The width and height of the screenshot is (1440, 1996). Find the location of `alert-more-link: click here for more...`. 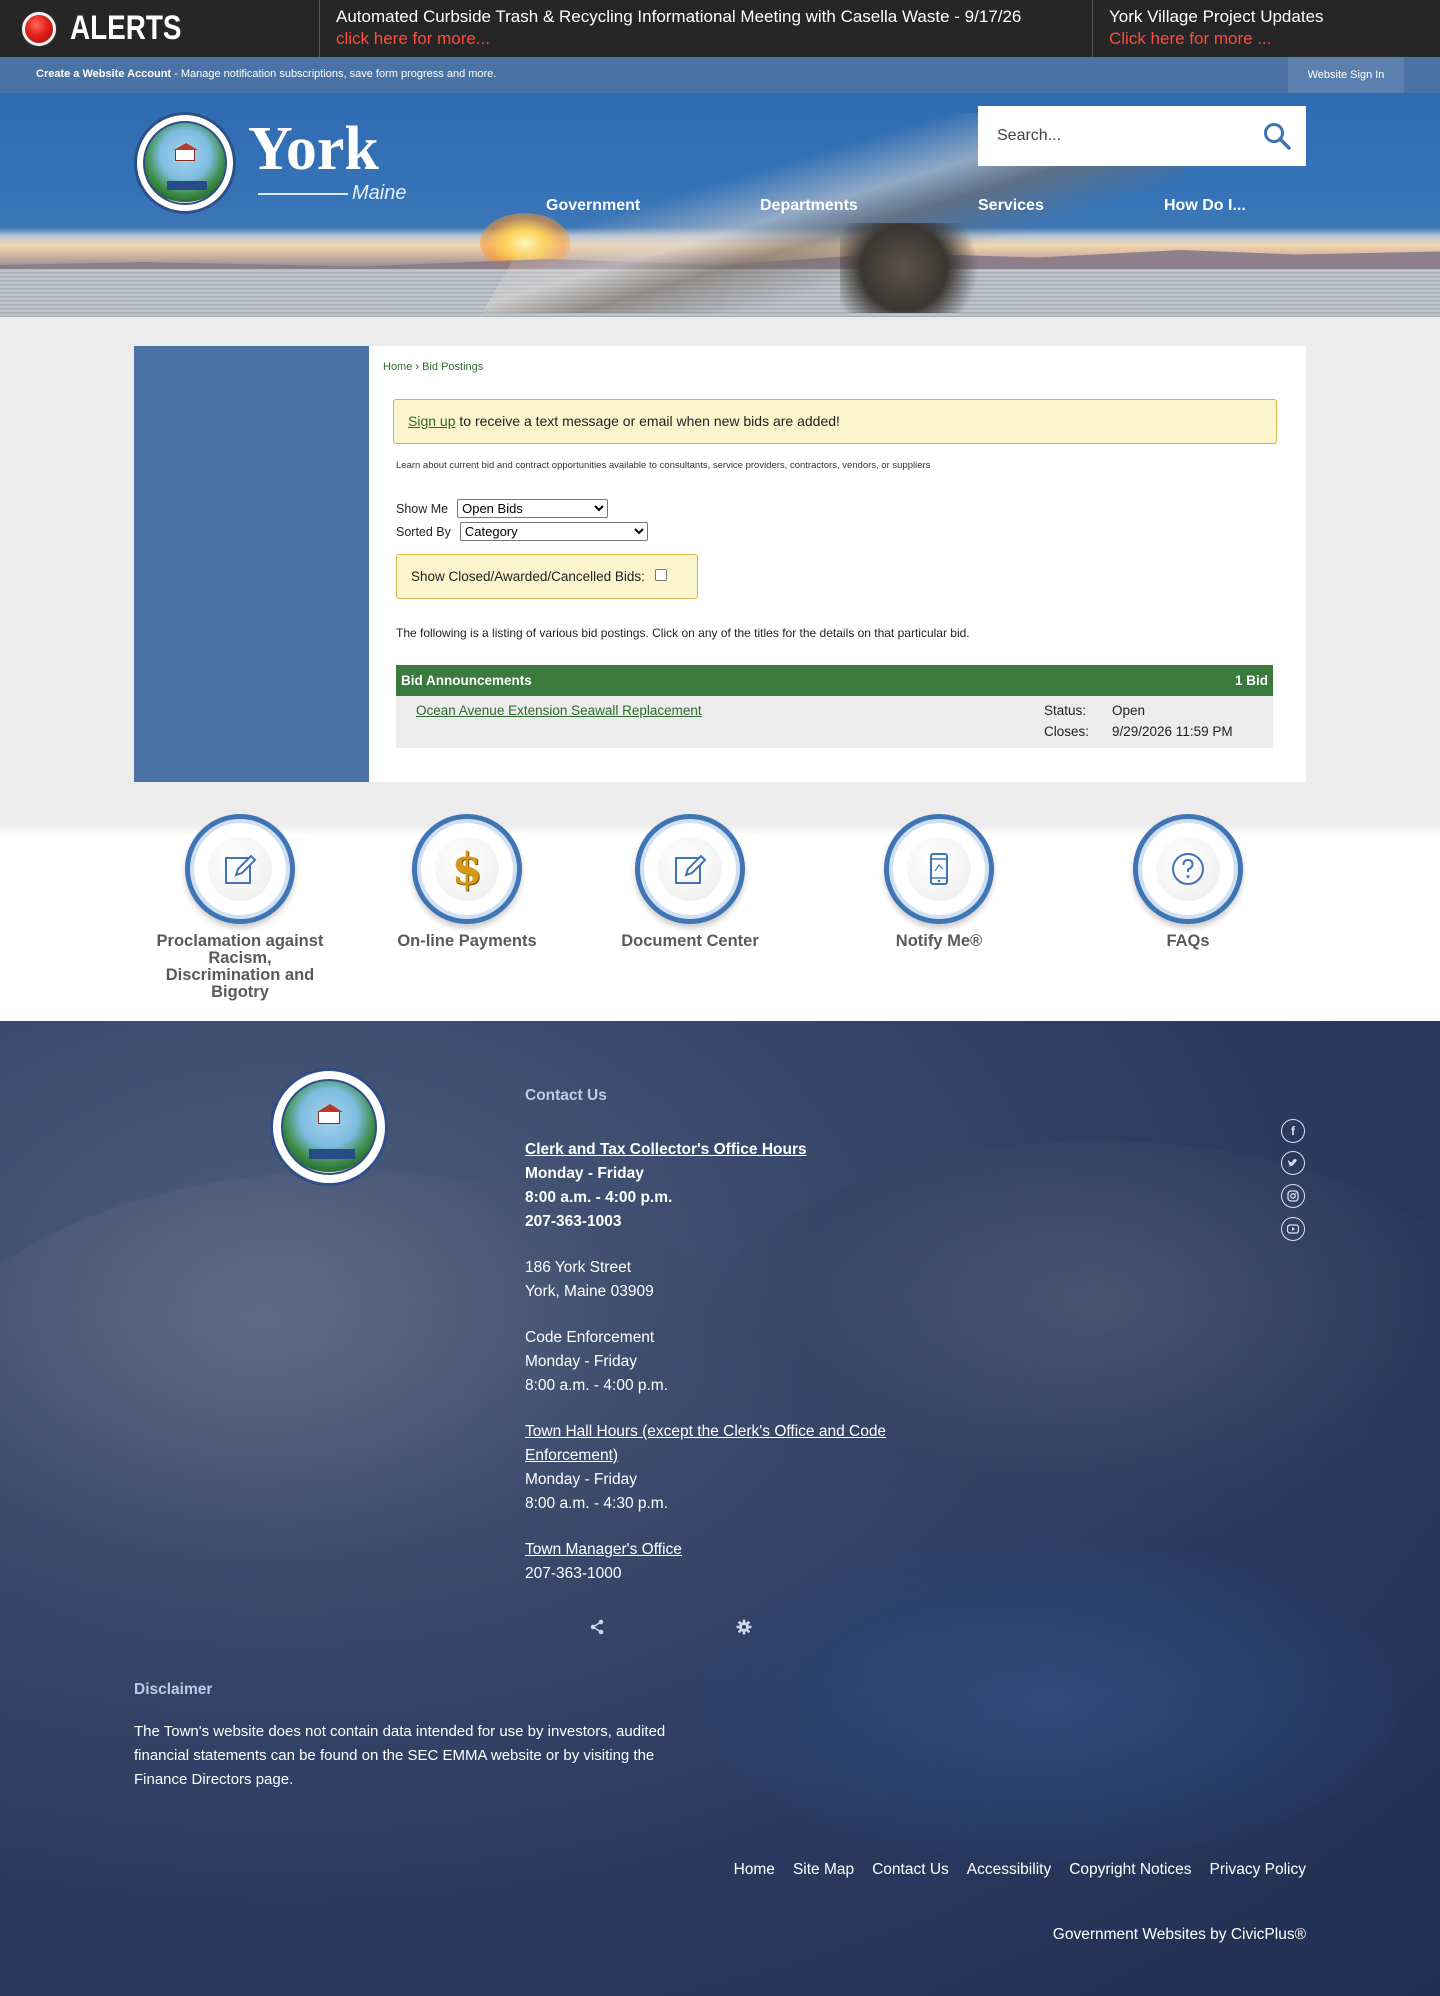

alert-more-link: click here for more... is located at coordinates (706, 39).